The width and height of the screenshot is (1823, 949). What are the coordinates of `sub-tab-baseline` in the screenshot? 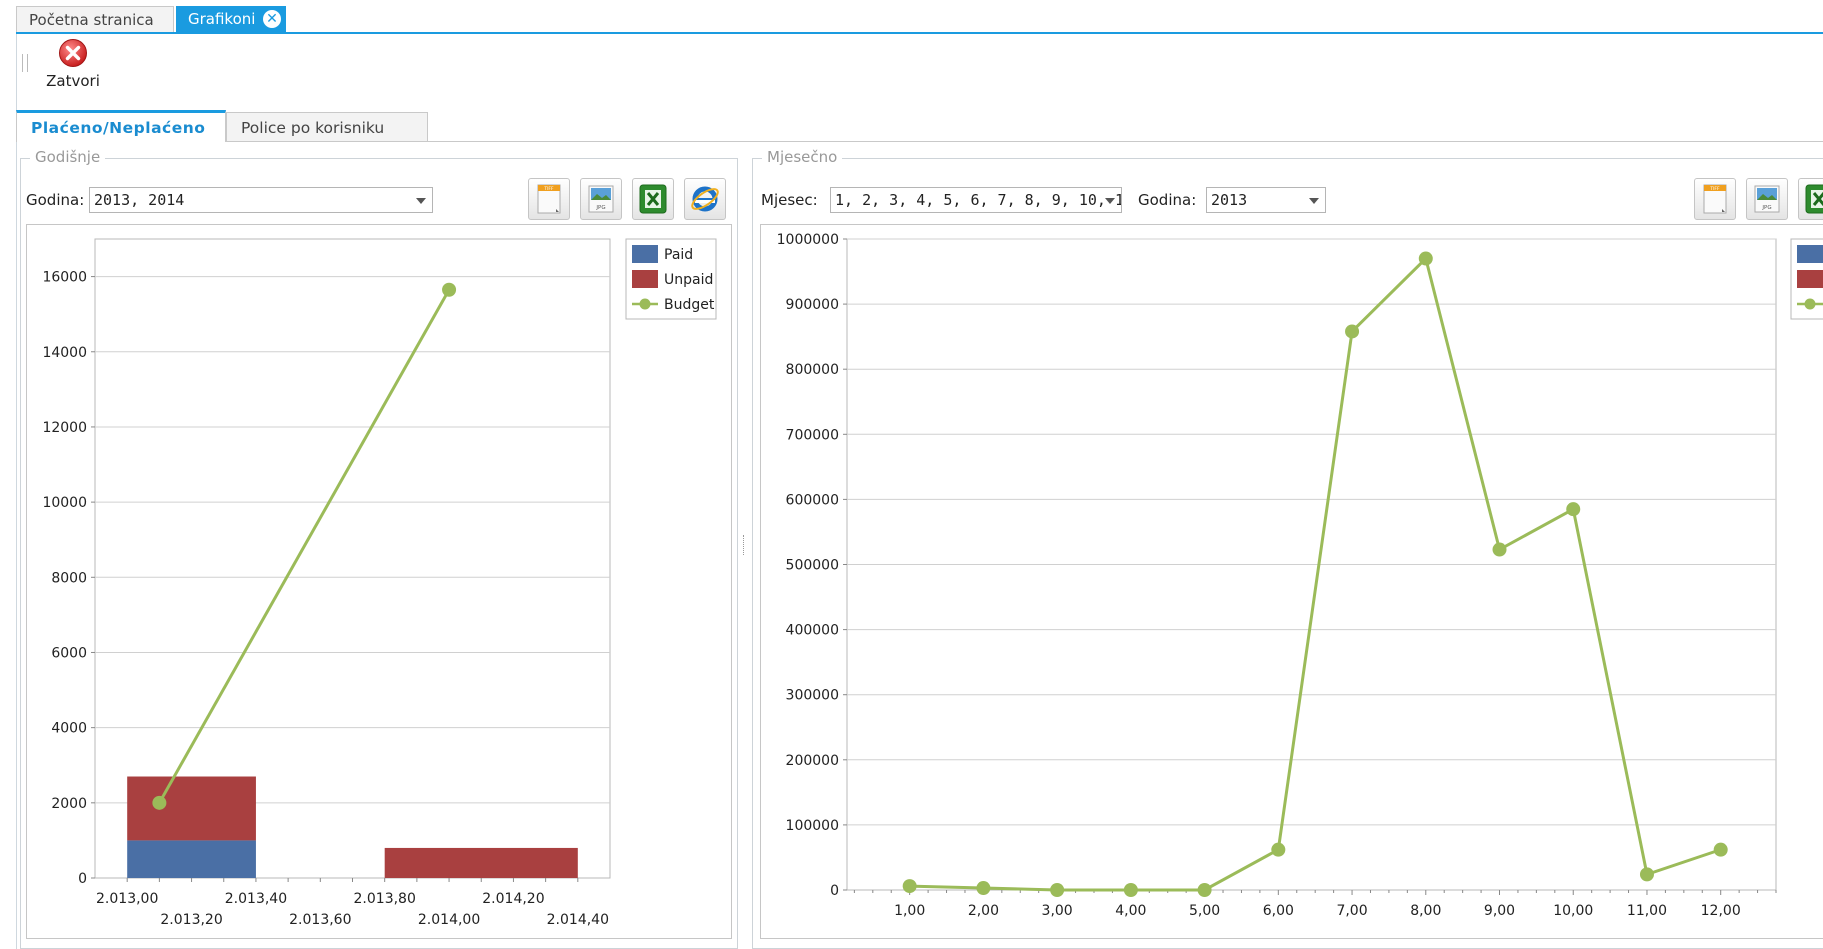 It's located at (1024, 141).